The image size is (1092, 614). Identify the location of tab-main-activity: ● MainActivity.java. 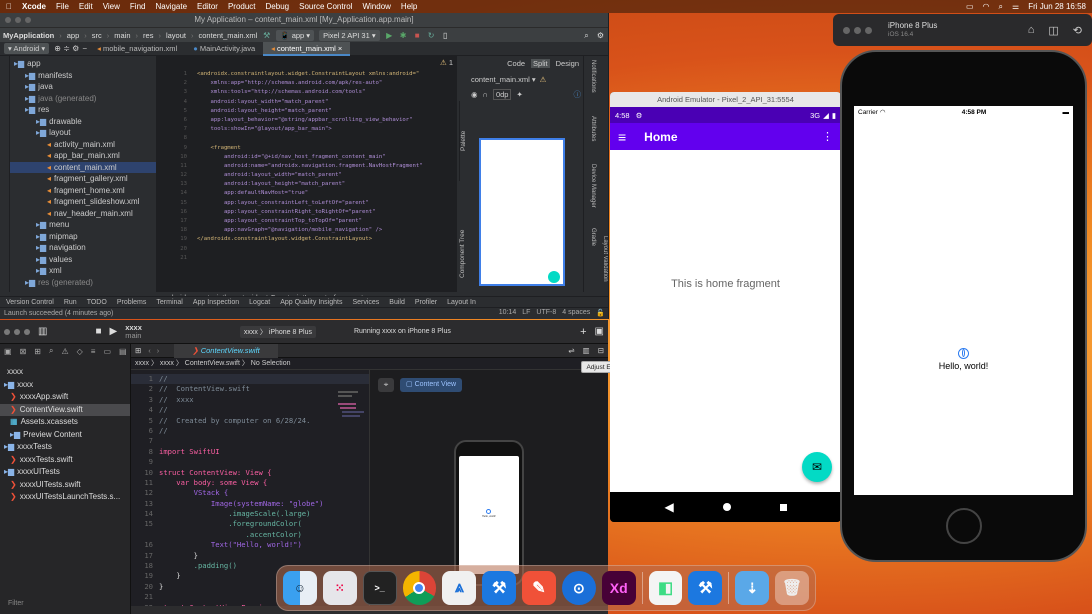
(224, 49).